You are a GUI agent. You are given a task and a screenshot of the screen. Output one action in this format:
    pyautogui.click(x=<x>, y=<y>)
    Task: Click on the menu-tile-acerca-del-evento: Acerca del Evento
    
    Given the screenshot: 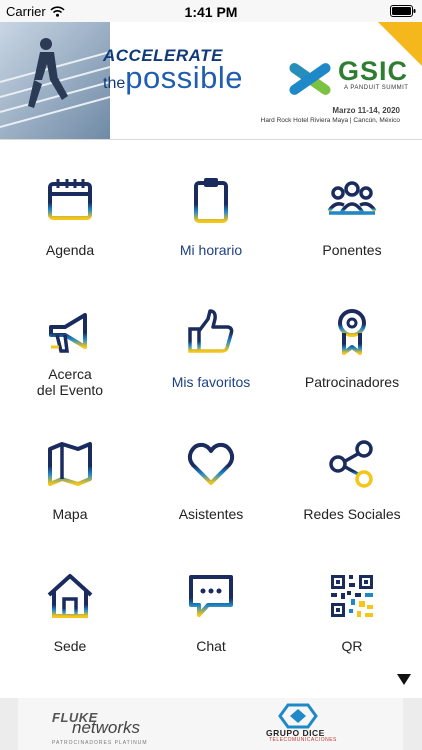 What is the action you would take?
    pyautogui.click(x=70, y=338)
    